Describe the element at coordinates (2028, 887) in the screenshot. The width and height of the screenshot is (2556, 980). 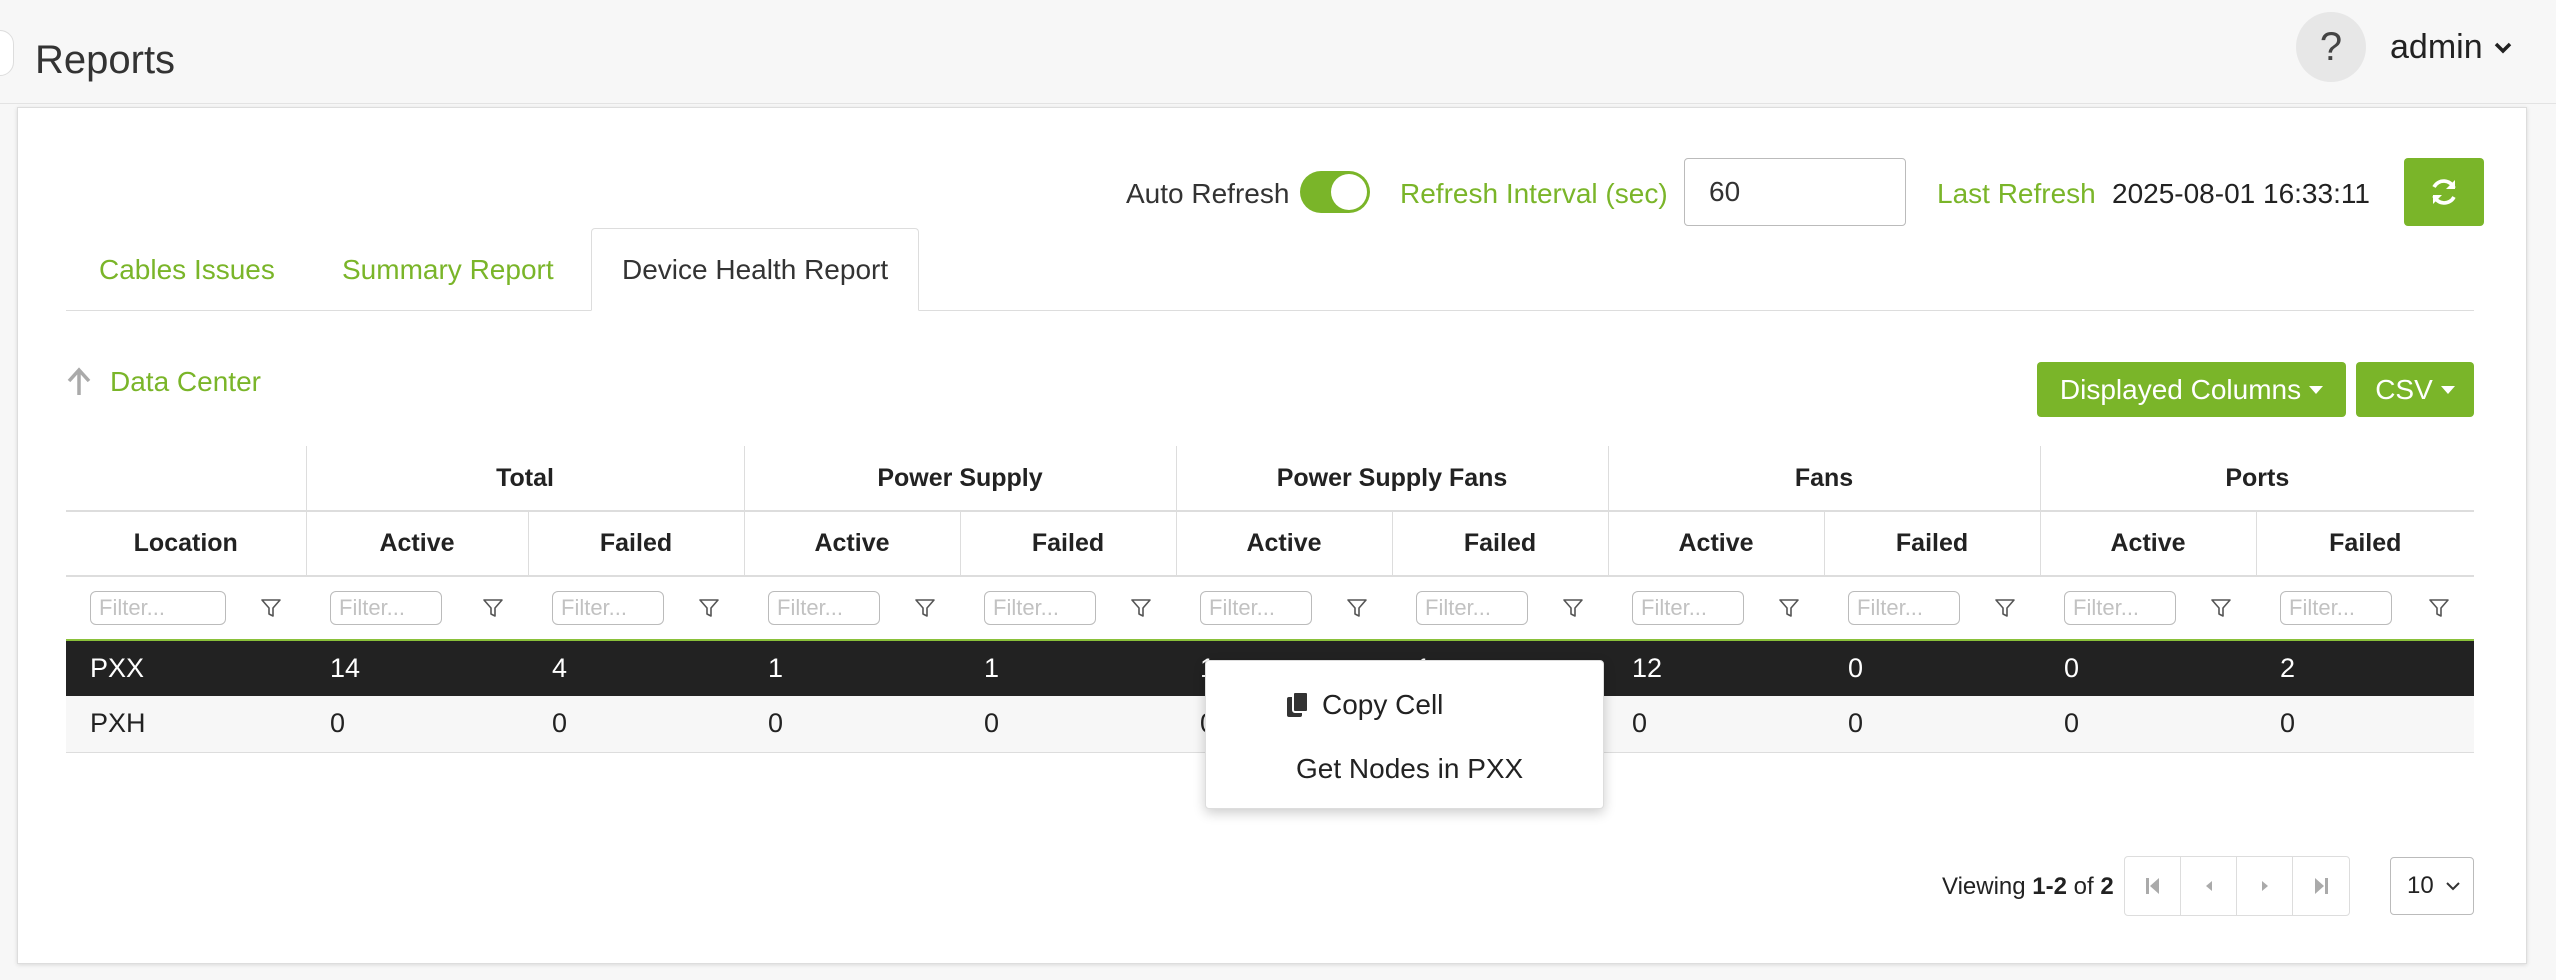
I see `pagination-summary: Viewing 1-2 of 2` at that location.